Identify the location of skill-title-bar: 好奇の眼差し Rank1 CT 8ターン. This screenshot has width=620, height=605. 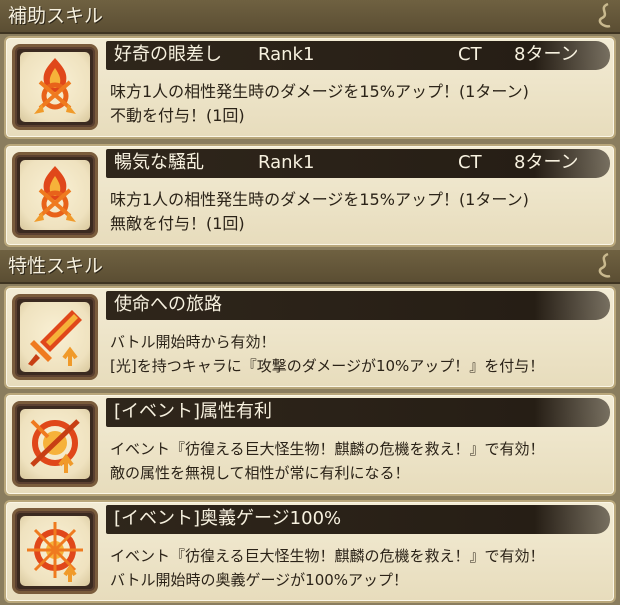
(358, 55).